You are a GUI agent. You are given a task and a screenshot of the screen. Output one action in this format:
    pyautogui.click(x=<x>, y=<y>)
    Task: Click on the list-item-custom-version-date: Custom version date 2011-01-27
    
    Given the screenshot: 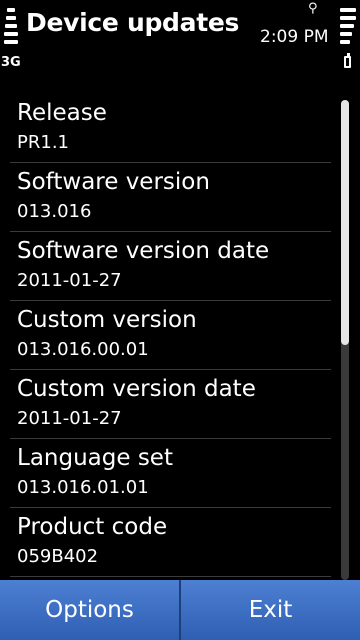 What is the action you would take?
    pyautogui.click(x=170, y=404)
    